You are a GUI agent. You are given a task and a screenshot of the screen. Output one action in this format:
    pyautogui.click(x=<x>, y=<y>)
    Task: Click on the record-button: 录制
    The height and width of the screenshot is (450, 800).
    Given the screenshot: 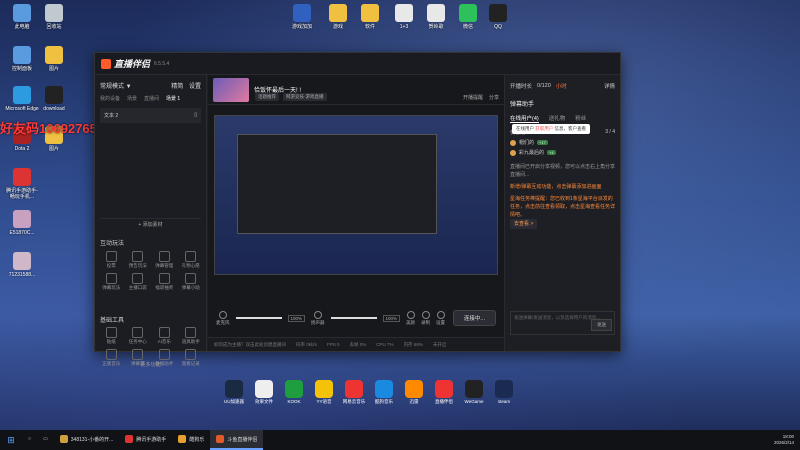 What is the action you would take?
    pyautogui.click(x=425, y=318)
    